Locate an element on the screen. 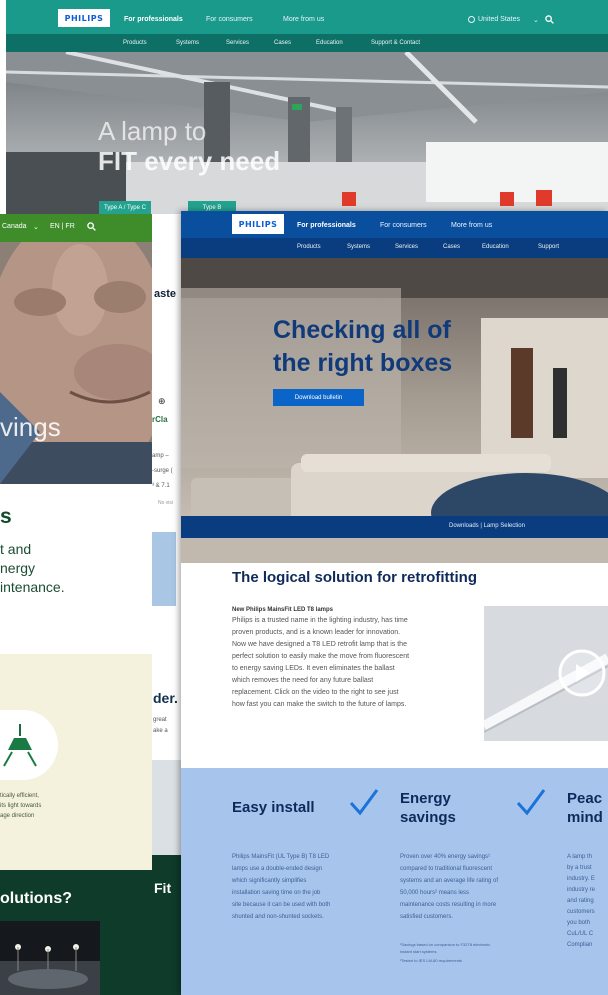  pendant-lamp-icon is located at coordinates (20, 745).